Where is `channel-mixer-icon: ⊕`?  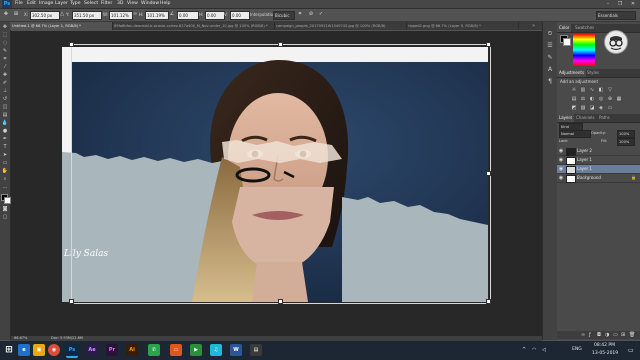 channel-mixer-icon: ⊕ is located at coordinates (610, 99).